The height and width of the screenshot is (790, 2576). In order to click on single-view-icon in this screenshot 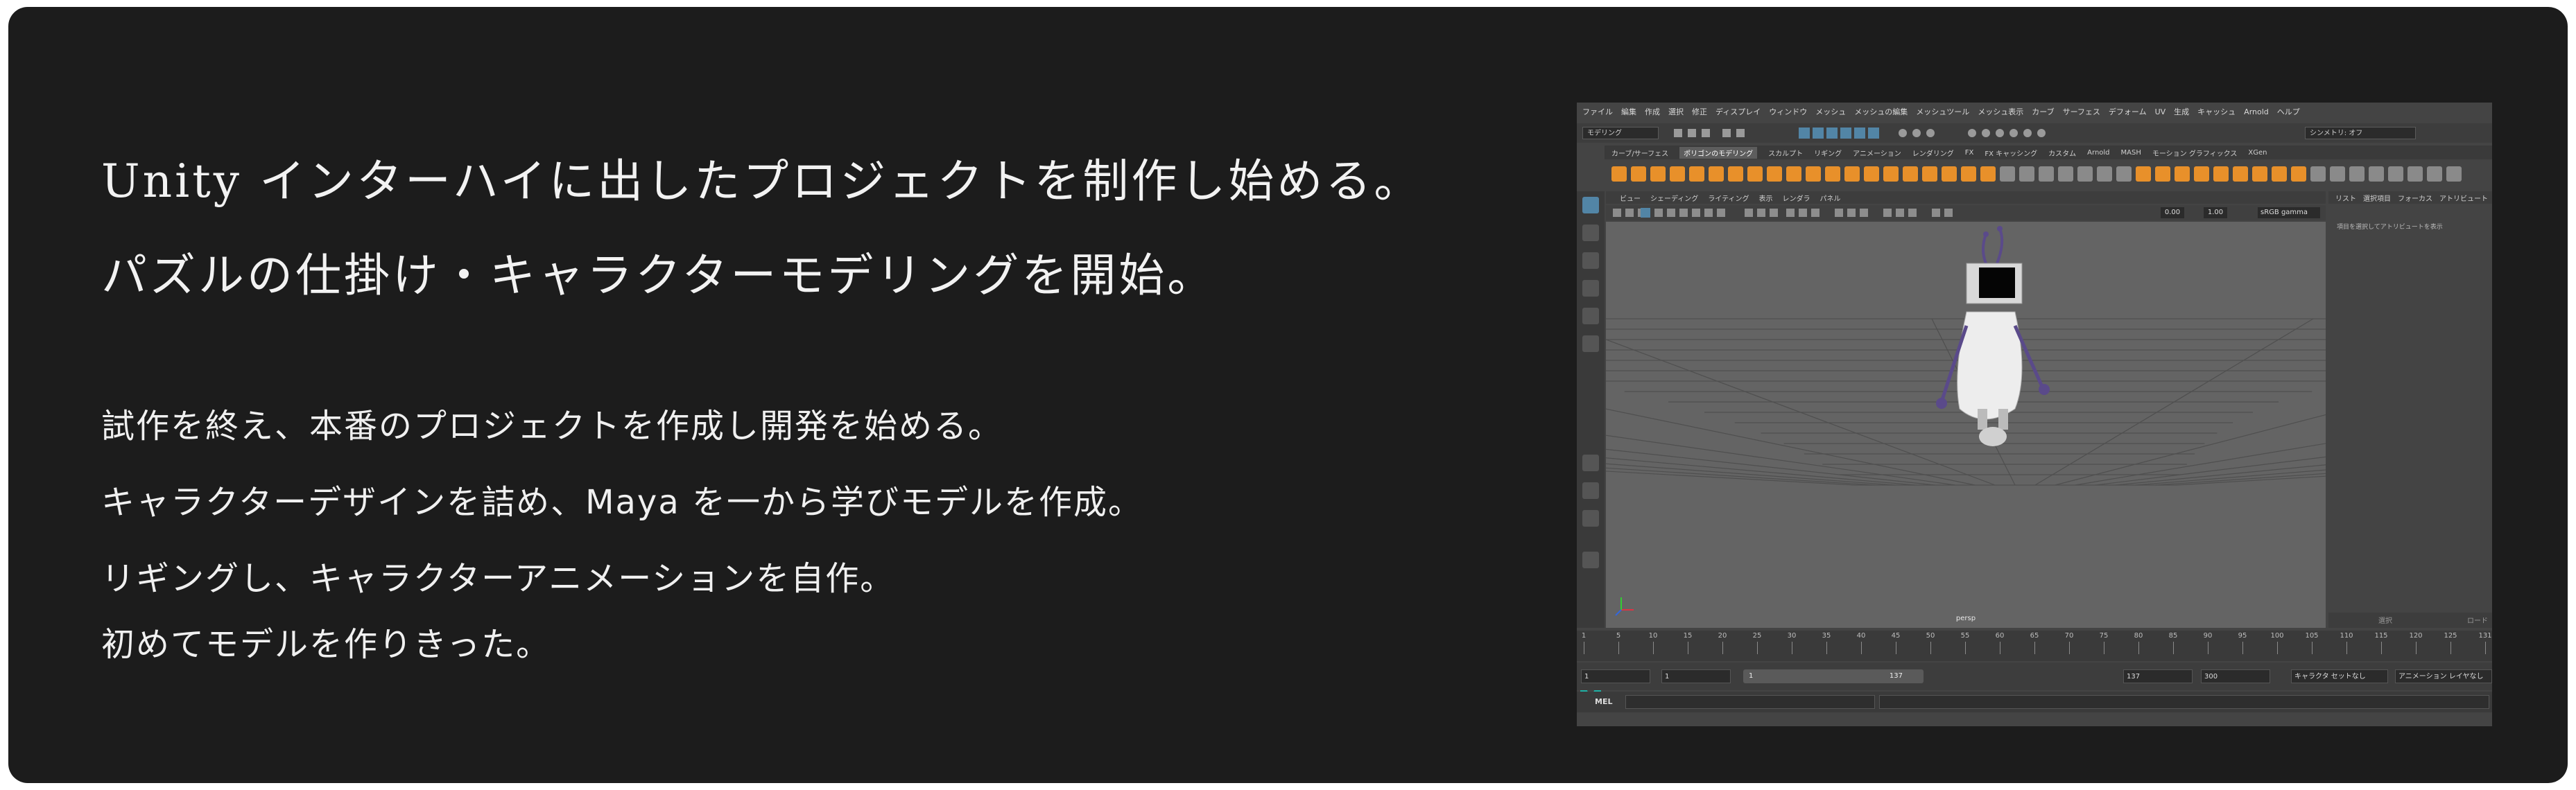, I will do `click(1590, 463)`.